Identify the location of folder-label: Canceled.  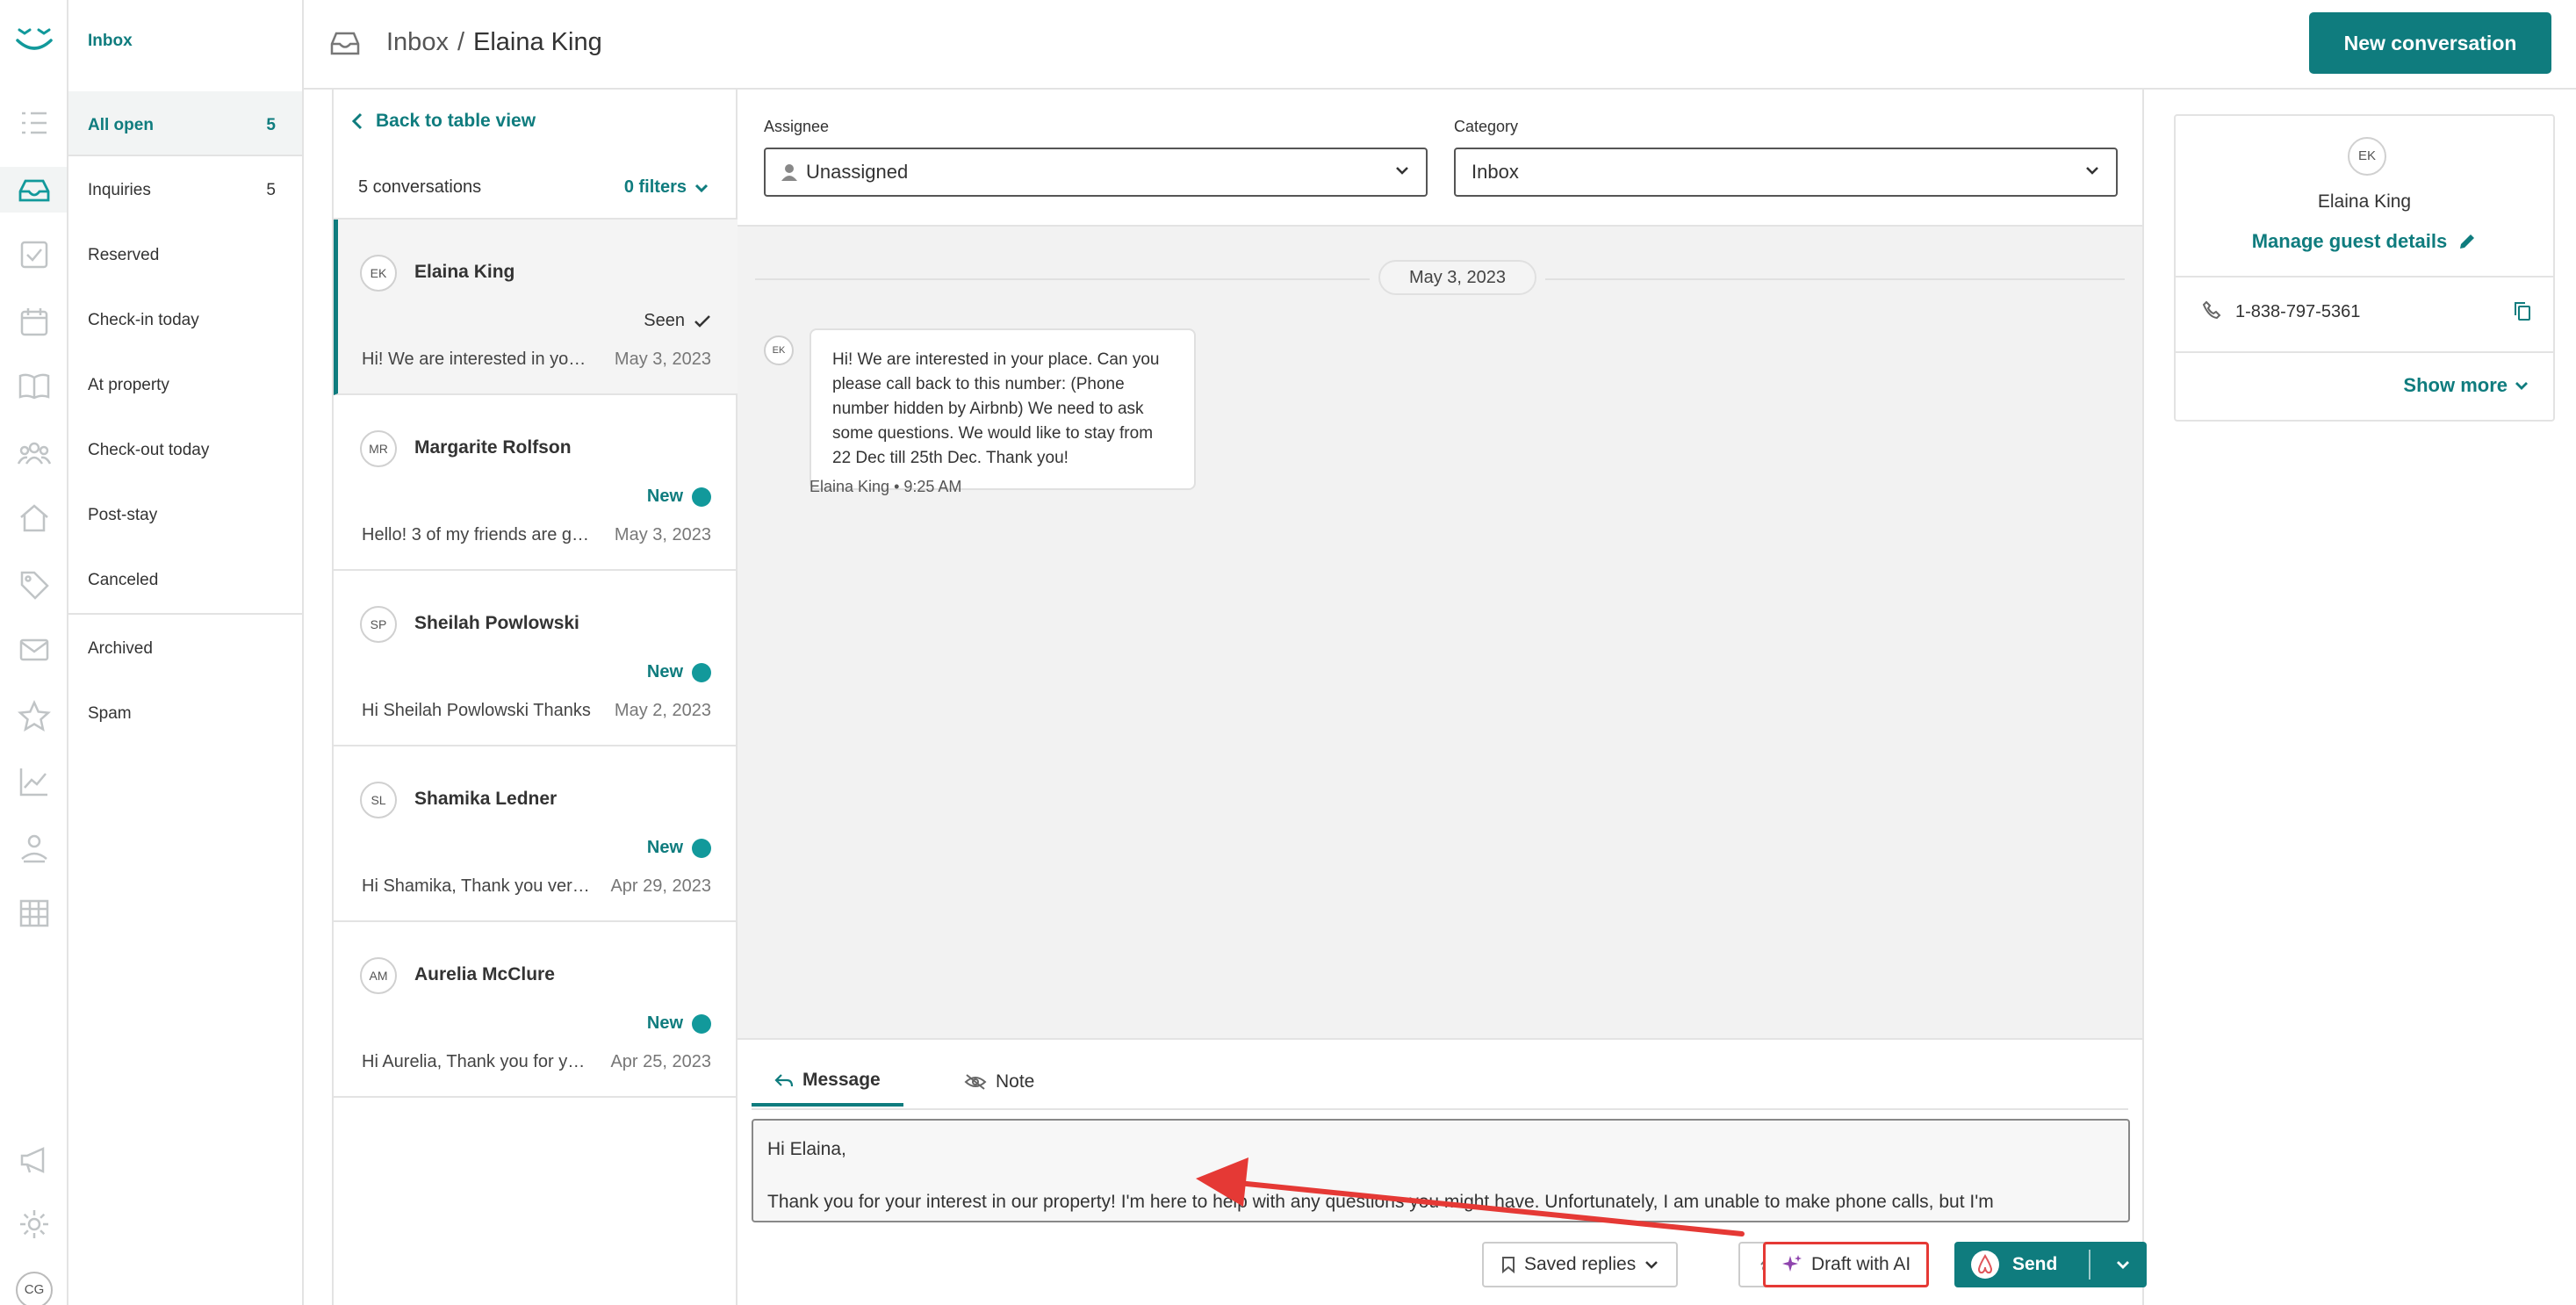
(123, 580).